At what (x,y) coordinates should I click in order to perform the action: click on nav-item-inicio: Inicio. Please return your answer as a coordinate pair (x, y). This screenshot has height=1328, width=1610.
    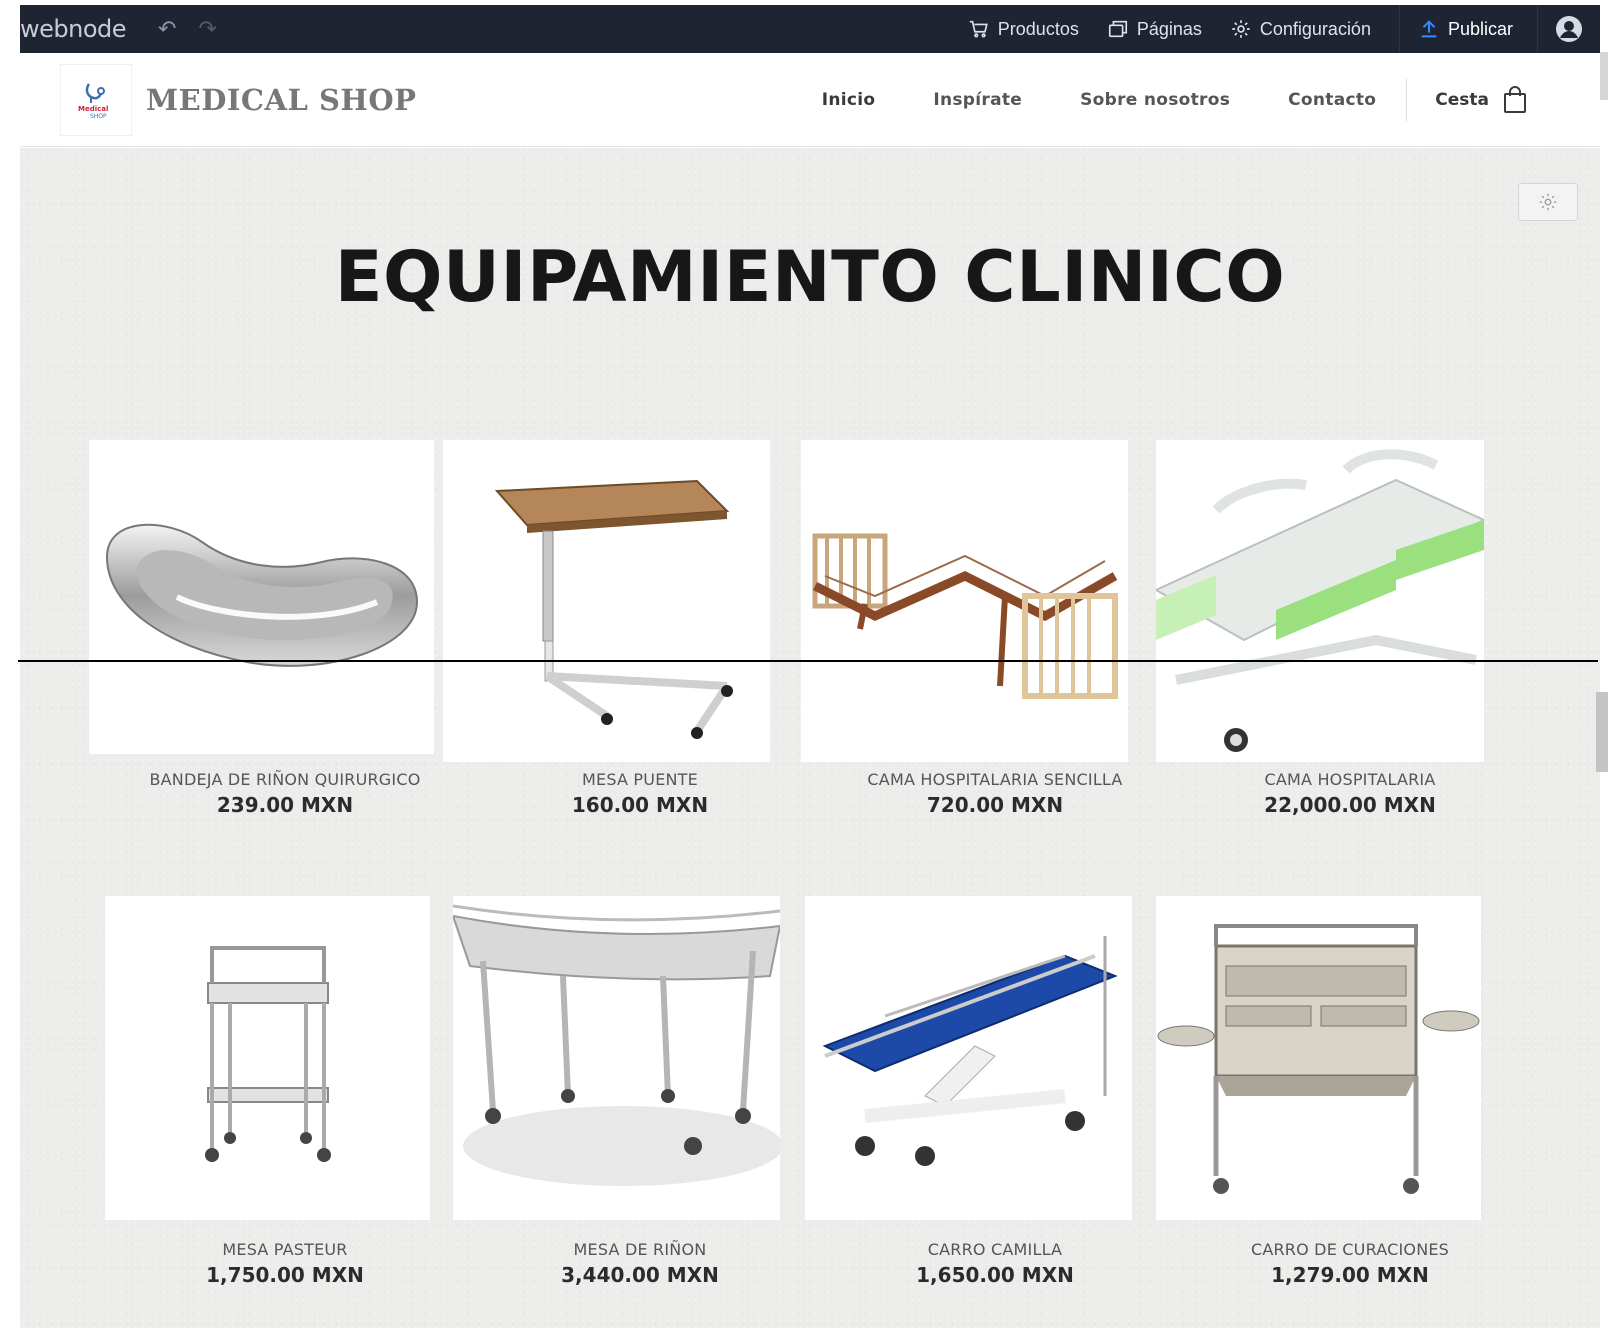
    Looking at the image, I should click on (849, 100).